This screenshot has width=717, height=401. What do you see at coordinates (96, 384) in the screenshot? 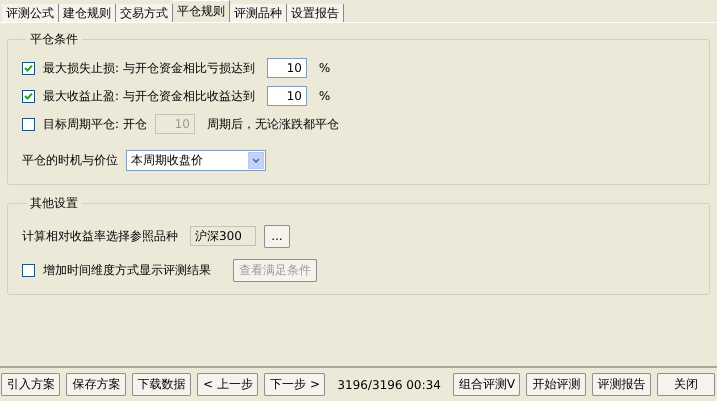
I see `toolbar-button: 保存方案` at bounding box center [96, 384].